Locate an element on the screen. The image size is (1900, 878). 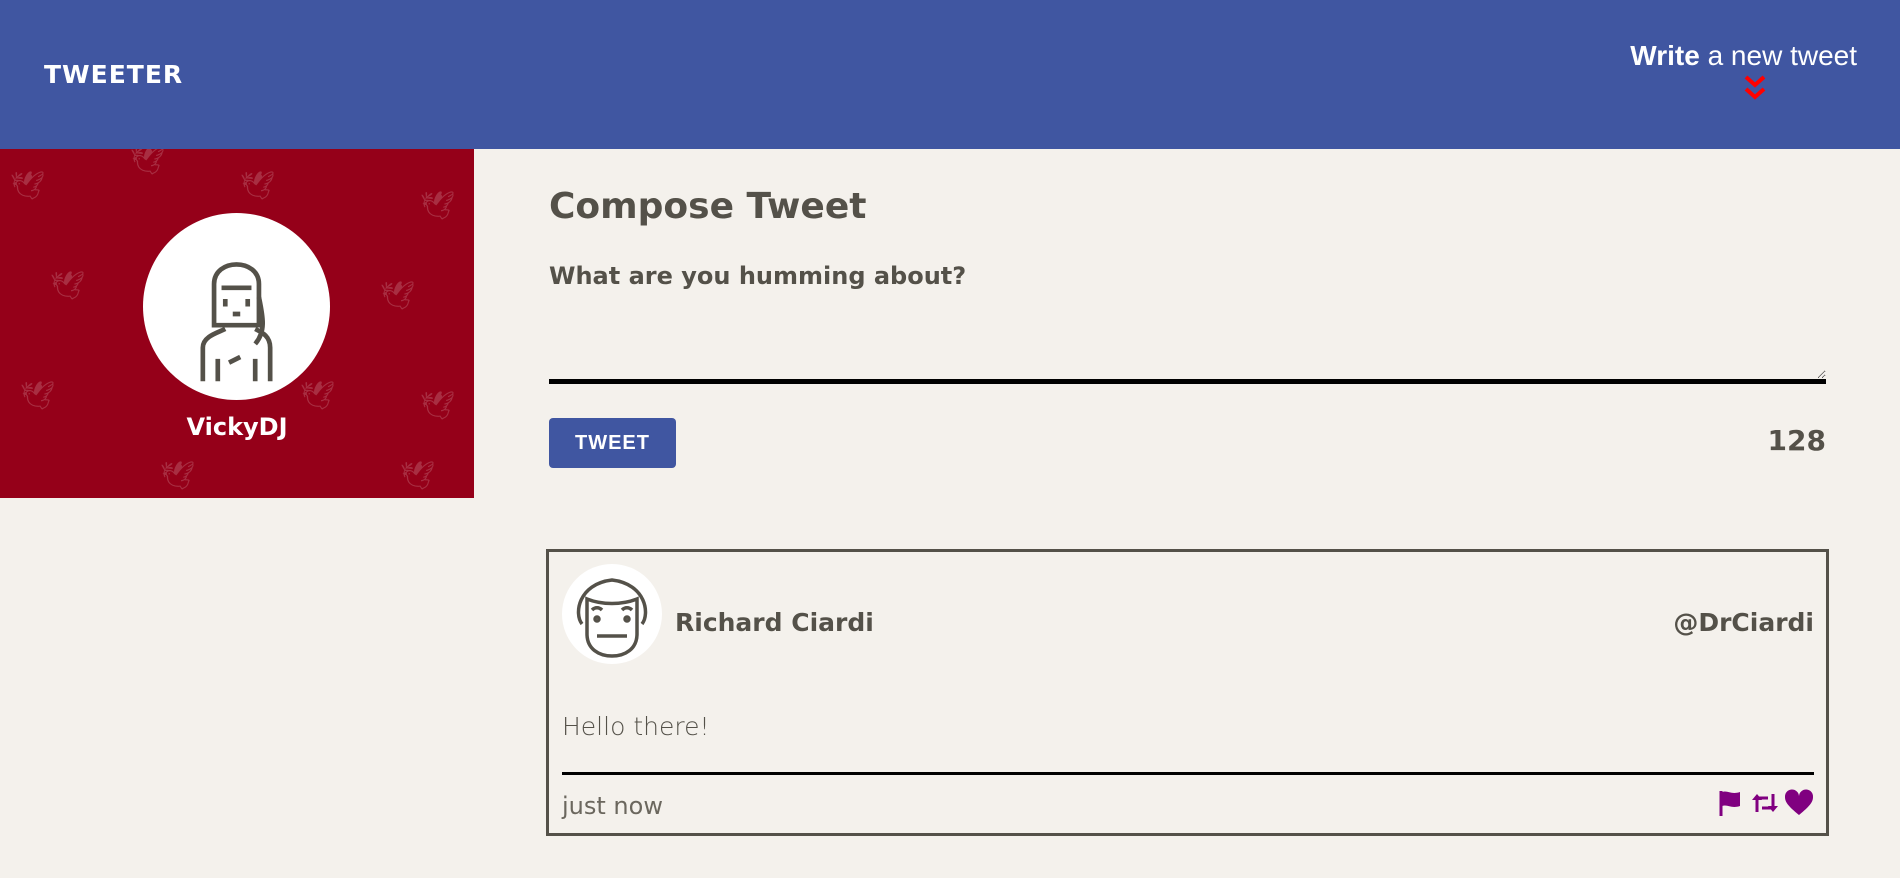
woman-avatar-icon is located at coordinates (236, 322).